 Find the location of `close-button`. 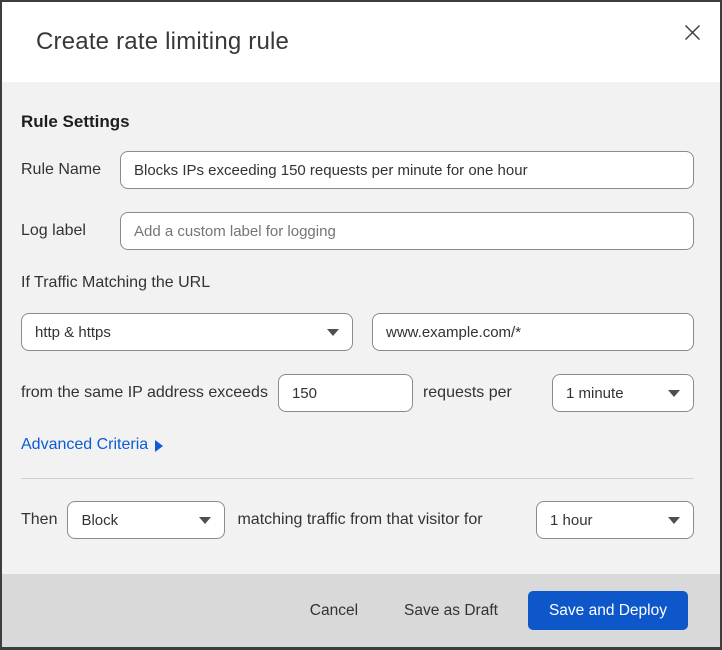

close-button is located at coordinates (692, 32).